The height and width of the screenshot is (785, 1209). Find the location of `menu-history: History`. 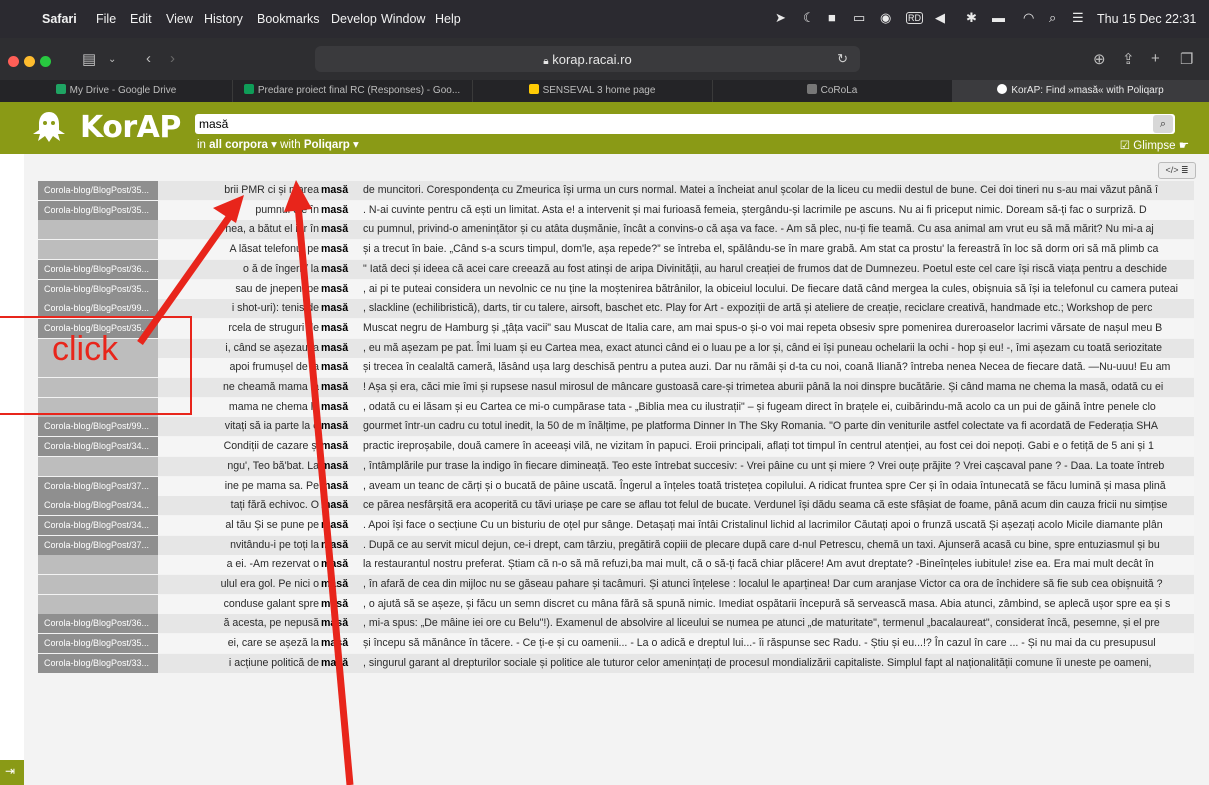

menu-history: History is located at coordinates (223, 19).